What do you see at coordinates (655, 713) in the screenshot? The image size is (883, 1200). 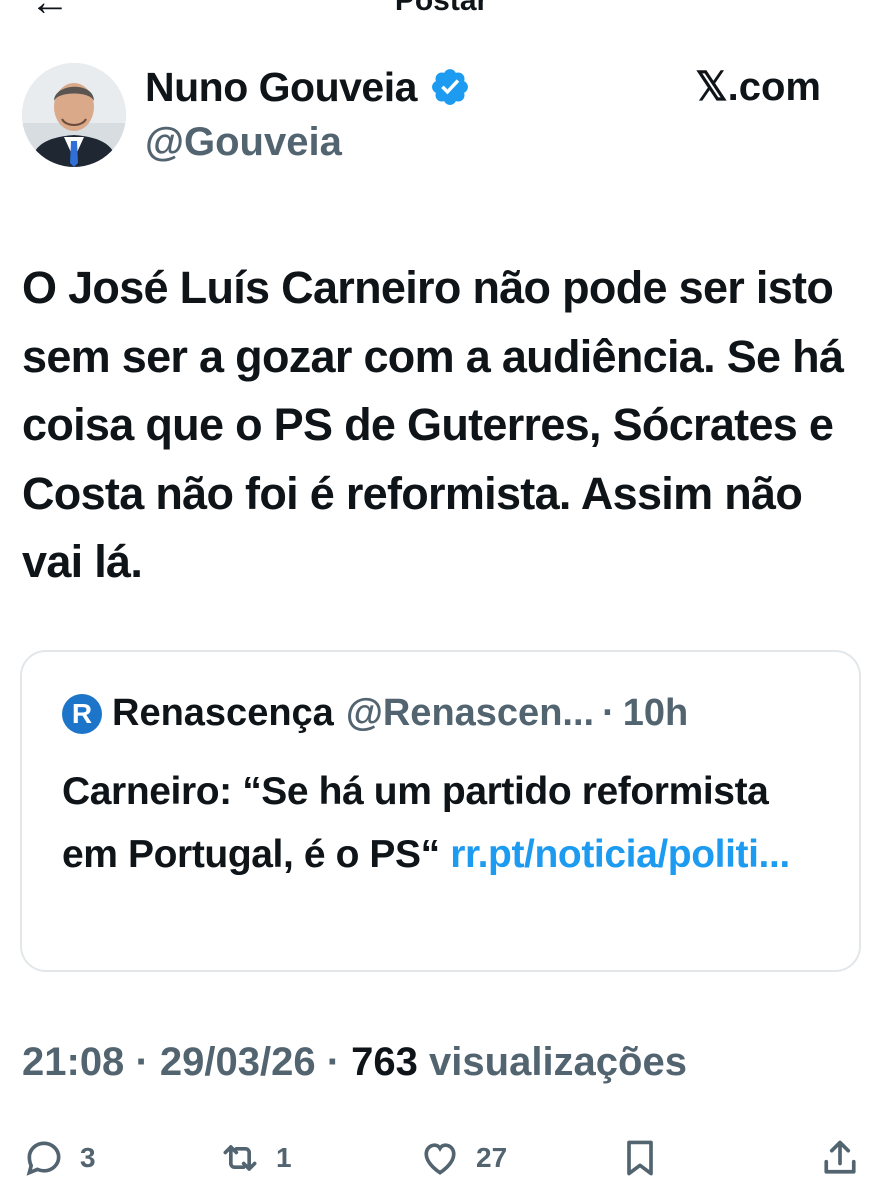 I see `quoted-post-time: 10h` at bounding box center [655, 713].